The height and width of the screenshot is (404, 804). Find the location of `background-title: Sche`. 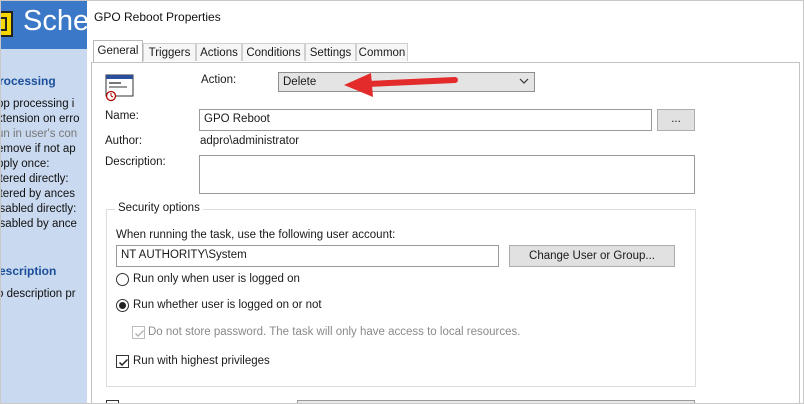

background-title: Sche is located at coordinates (55, 21).